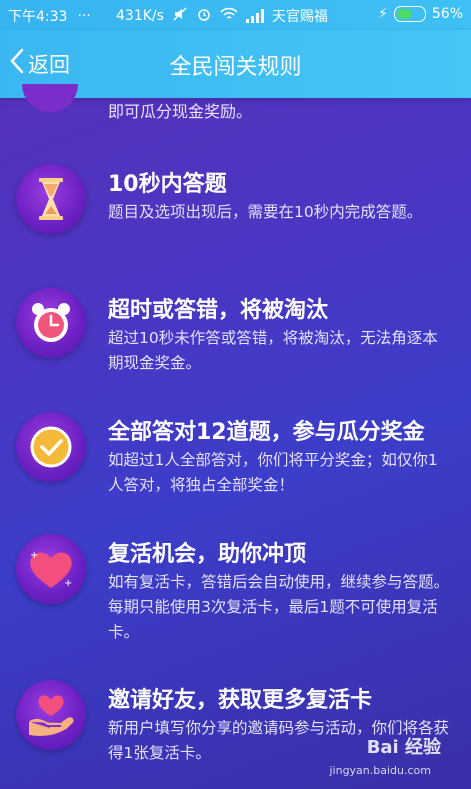 This screenshot has width=471, height=789. Describe the element at coordinates (265, 212) in the screenshot. I see `rule-desc: 题目及选项出现后，需要在10秒内完成答题。` at that location.